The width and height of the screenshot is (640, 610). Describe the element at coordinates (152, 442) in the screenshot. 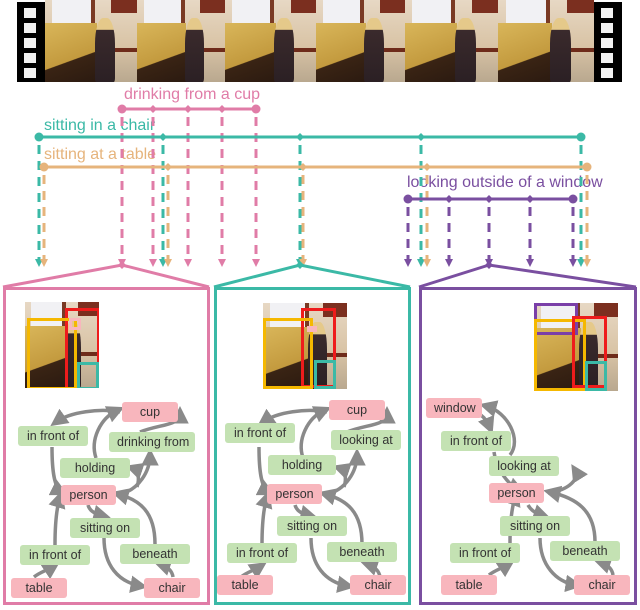

I see `node-action-relation: drinking from` at that location.